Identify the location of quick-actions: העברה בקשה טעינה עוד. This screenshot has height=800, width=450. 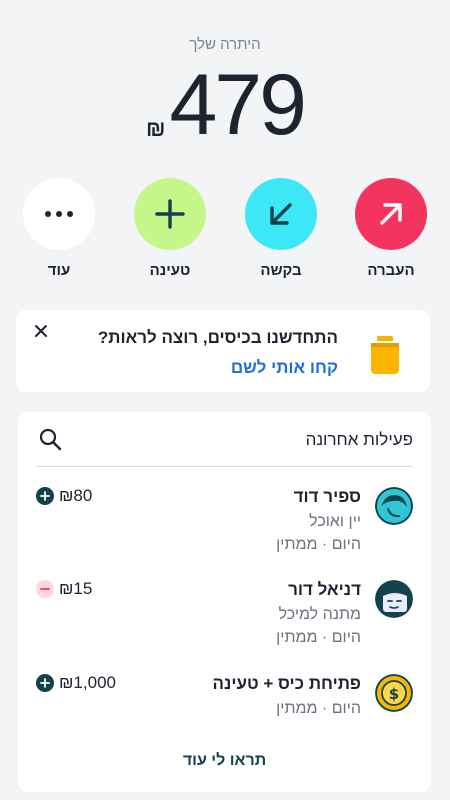
(225, 233).